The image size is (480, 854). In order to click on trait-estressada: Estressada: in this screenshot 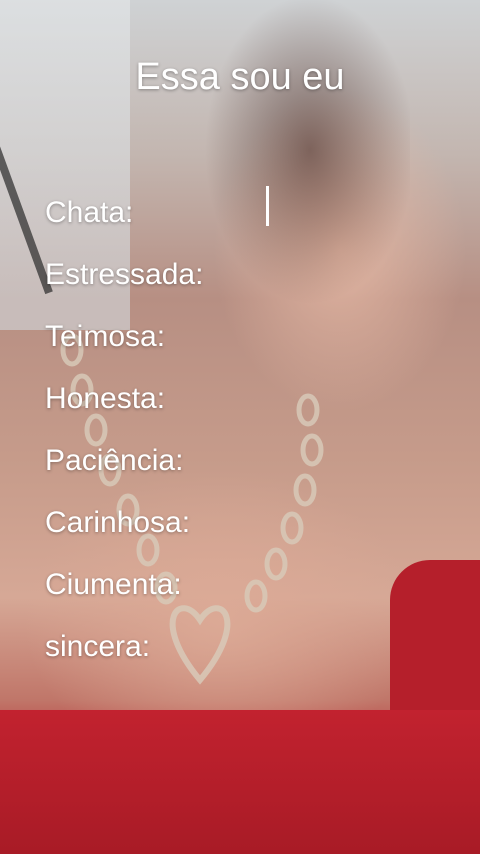, I will do `click(124, 274)`.